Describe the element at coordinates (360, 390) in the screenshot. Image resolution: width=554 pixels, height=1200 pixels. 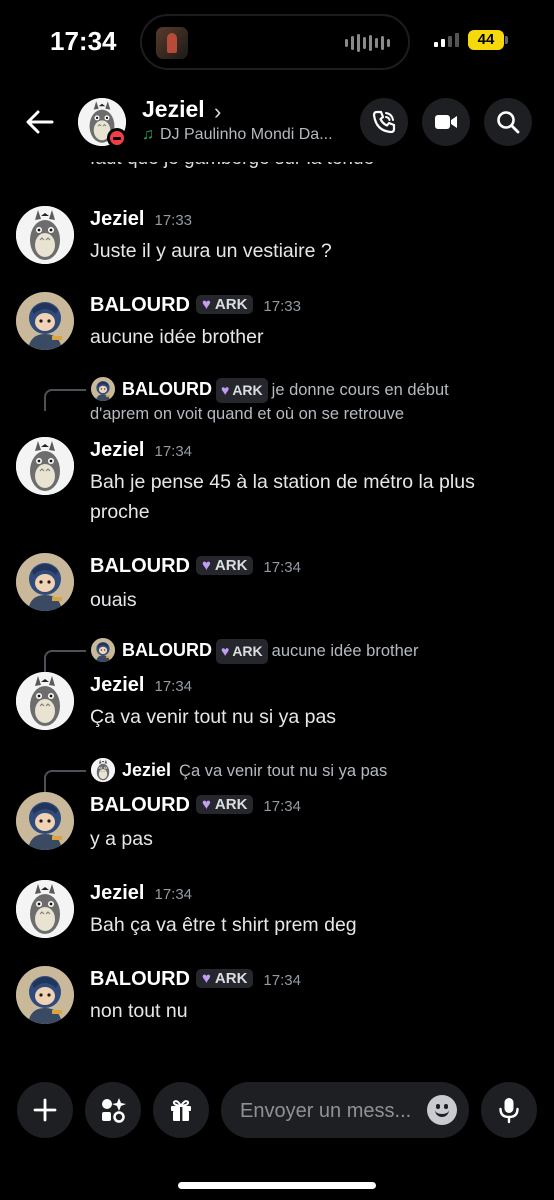
I see `reply-text: je donne cours en début` at that location.